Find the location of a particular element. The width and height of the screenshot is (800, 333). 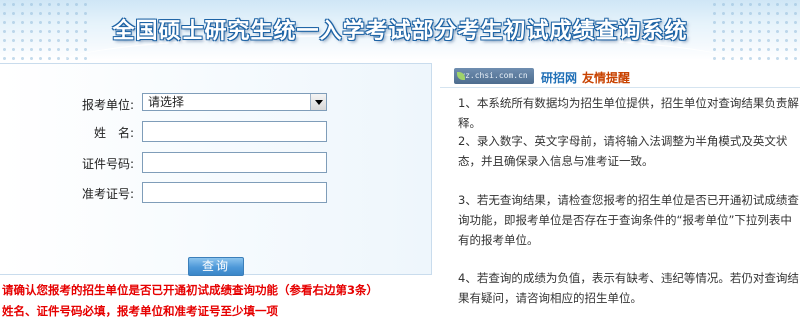

ticket-row: 准考证号: is located at coordinates (216, 193).